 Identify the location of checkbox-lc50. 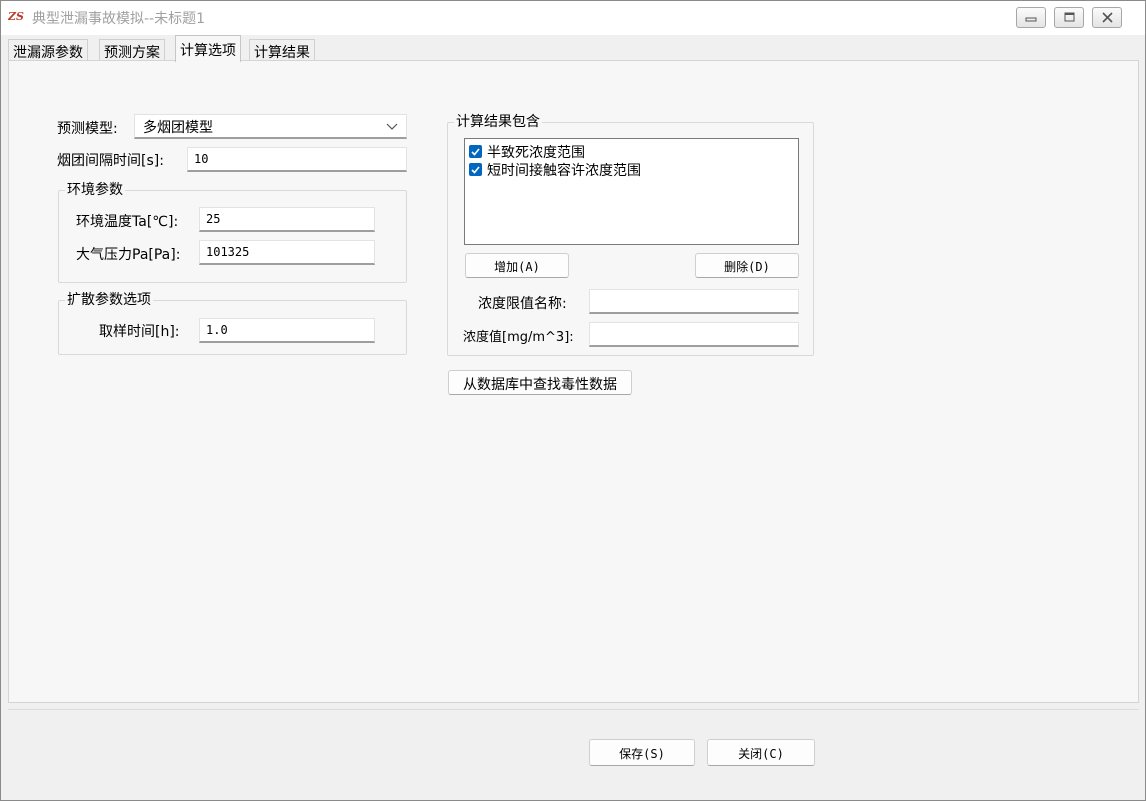
(475, 151).